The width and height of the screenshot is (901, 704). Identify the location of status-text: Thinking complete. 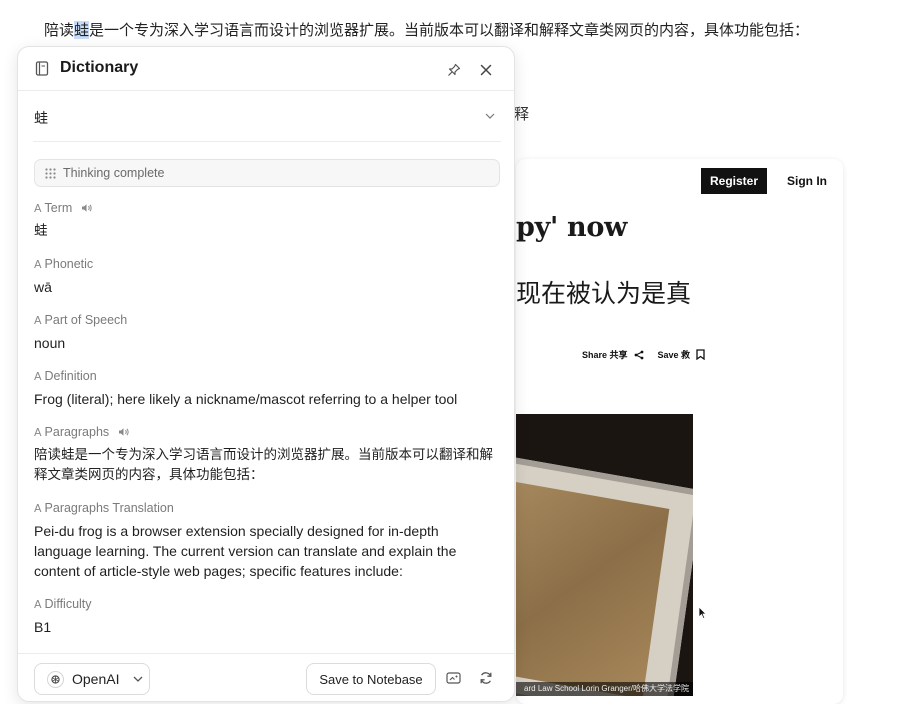
(114, 173).